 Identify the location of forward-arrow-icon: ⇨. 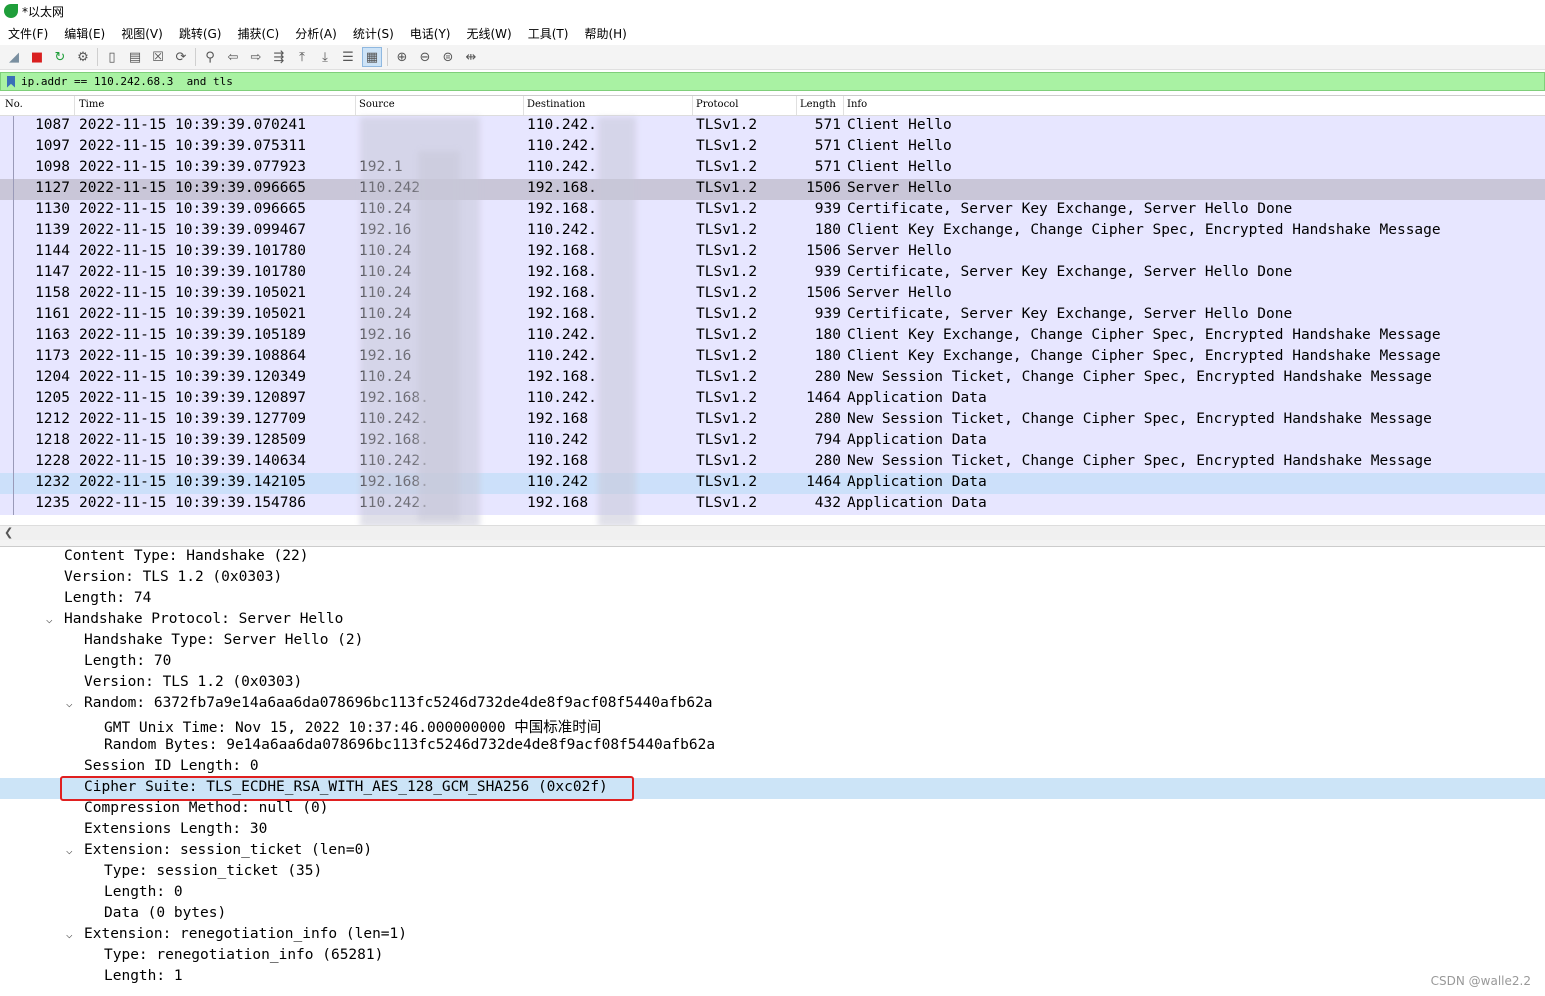
(256, 57).